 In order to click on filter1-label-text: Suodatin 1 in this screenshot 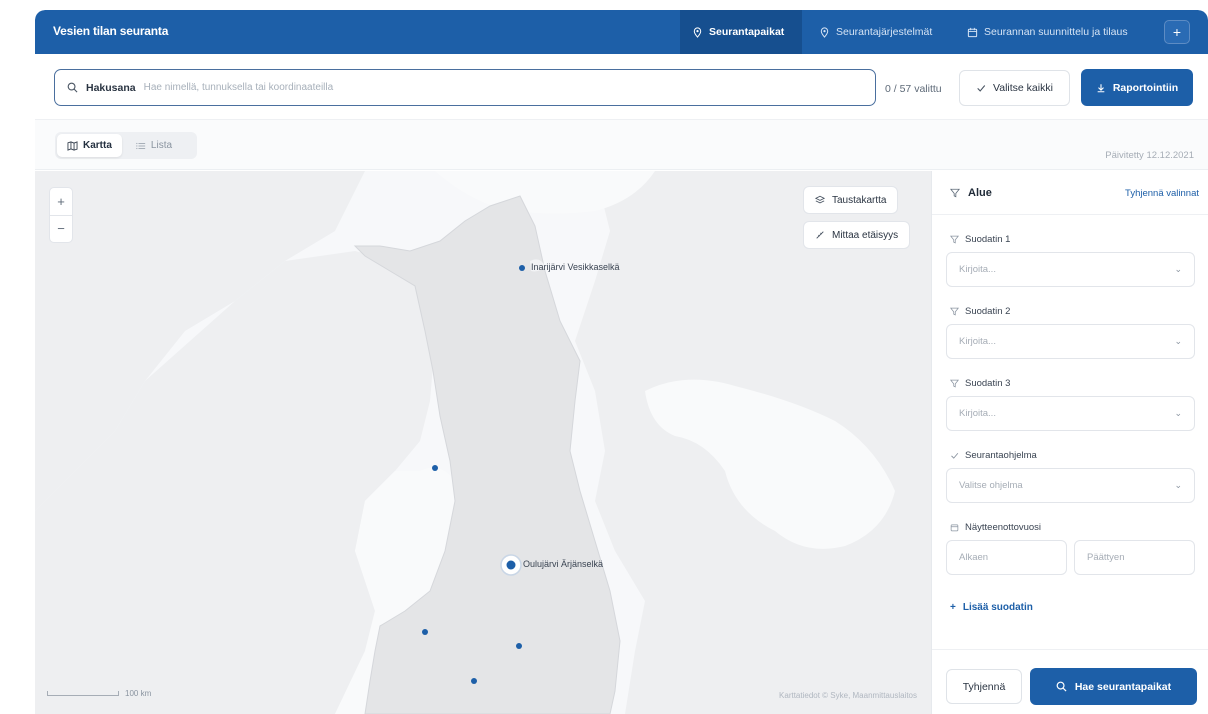, I will do `click(988, 239)`.